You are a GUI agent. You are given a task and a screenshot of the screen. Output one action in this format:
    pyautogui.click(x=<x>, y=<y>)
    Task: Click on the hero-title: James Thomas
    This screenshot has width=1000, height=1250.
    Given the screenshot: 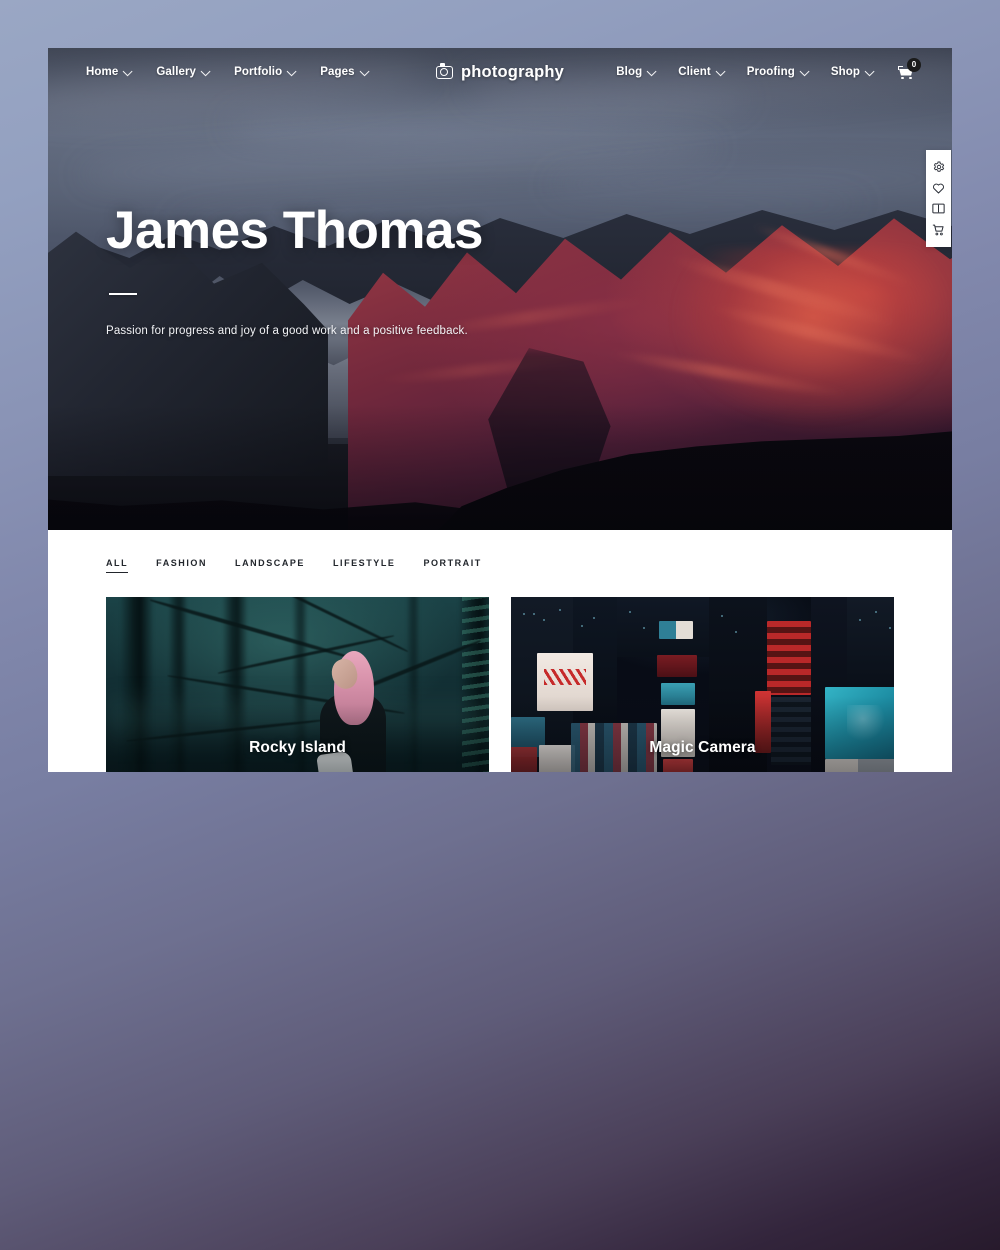 What is the action you would take?
    pyautogui.click(x=294, y=230)
    